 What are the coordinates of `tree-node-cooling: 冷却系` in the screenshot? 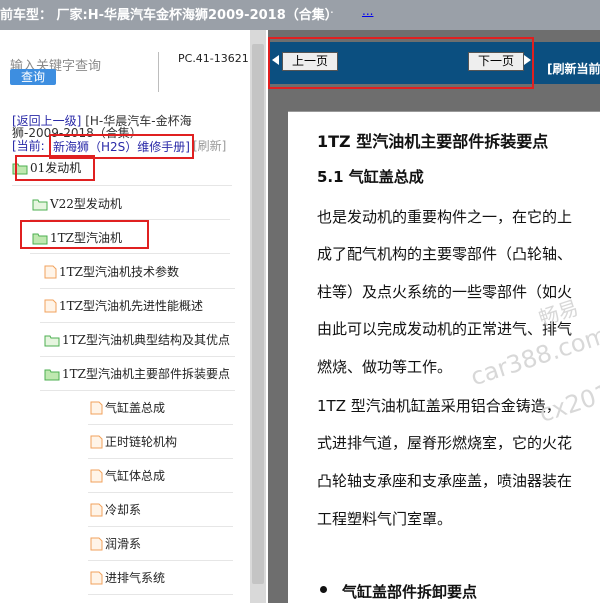 It's located at (115, 510).